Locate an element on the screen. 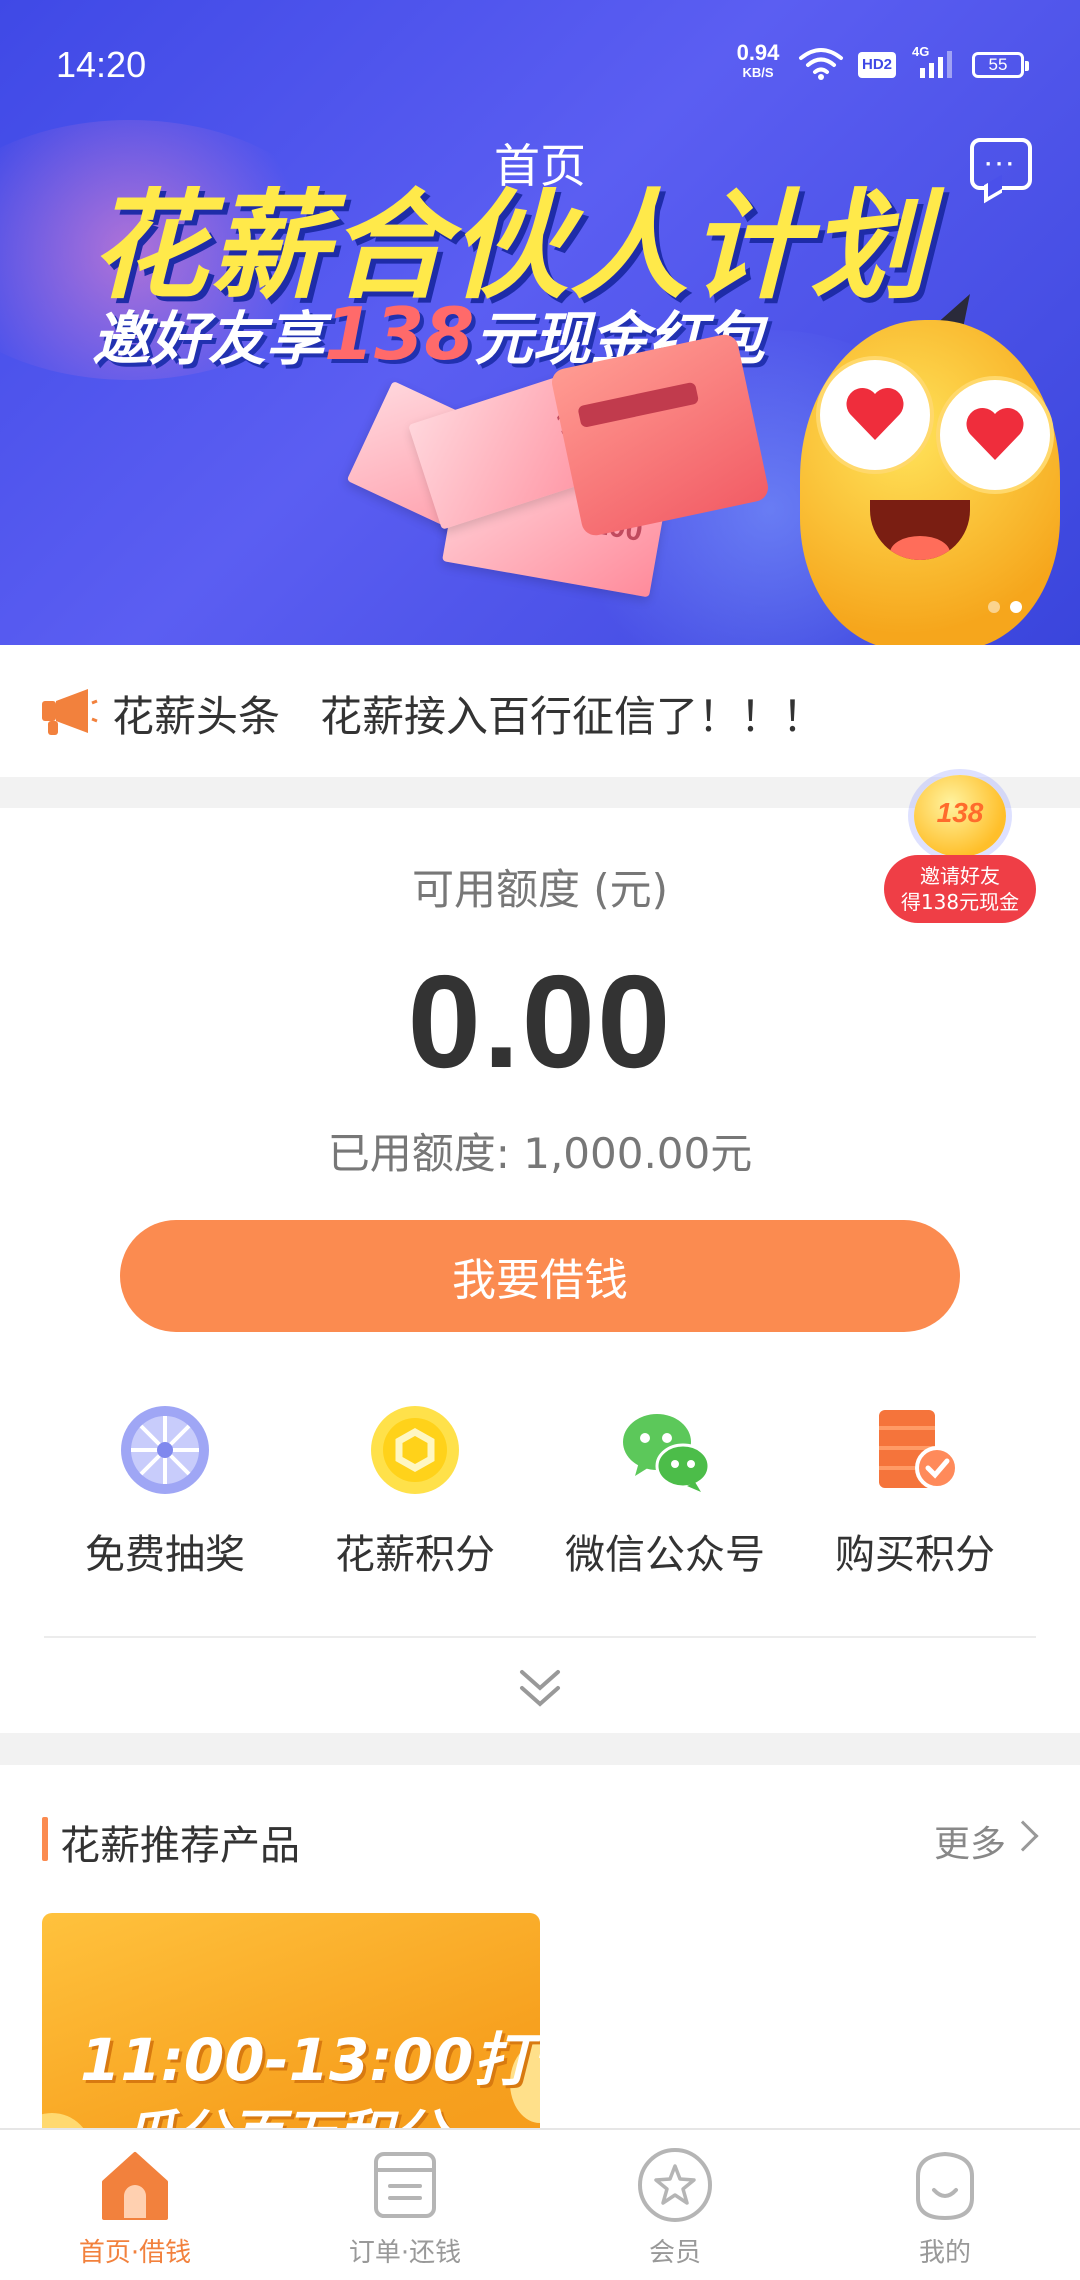 The height and width of the screenshot is (2280, 1080). profile-icon is located at coordinates (945, 2186).